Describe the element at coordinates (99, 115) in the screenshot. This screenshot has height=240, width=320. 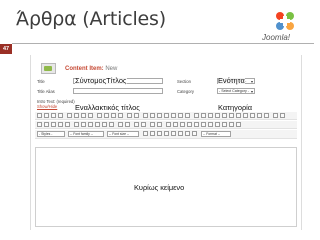
I see `bullet-list-icon` at that location.